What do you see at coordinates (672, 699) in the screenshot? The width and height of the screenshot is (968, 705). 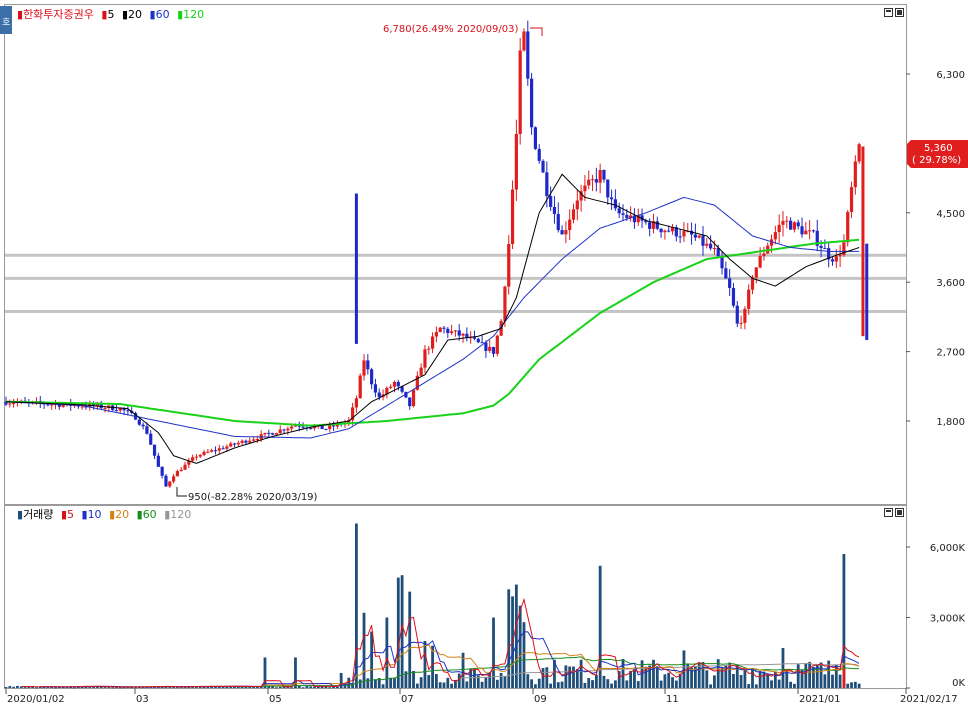 I see `date-tick-label: 11` at bounding box center [672, 699].